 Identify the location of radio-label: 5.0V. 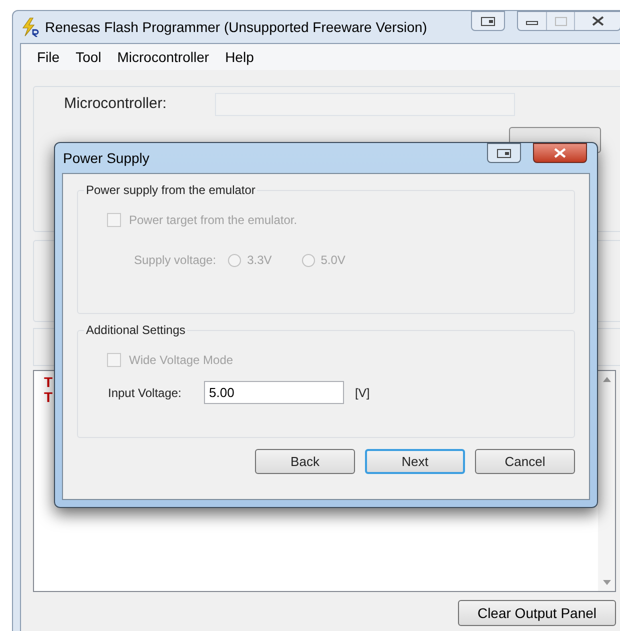
(333, 260).